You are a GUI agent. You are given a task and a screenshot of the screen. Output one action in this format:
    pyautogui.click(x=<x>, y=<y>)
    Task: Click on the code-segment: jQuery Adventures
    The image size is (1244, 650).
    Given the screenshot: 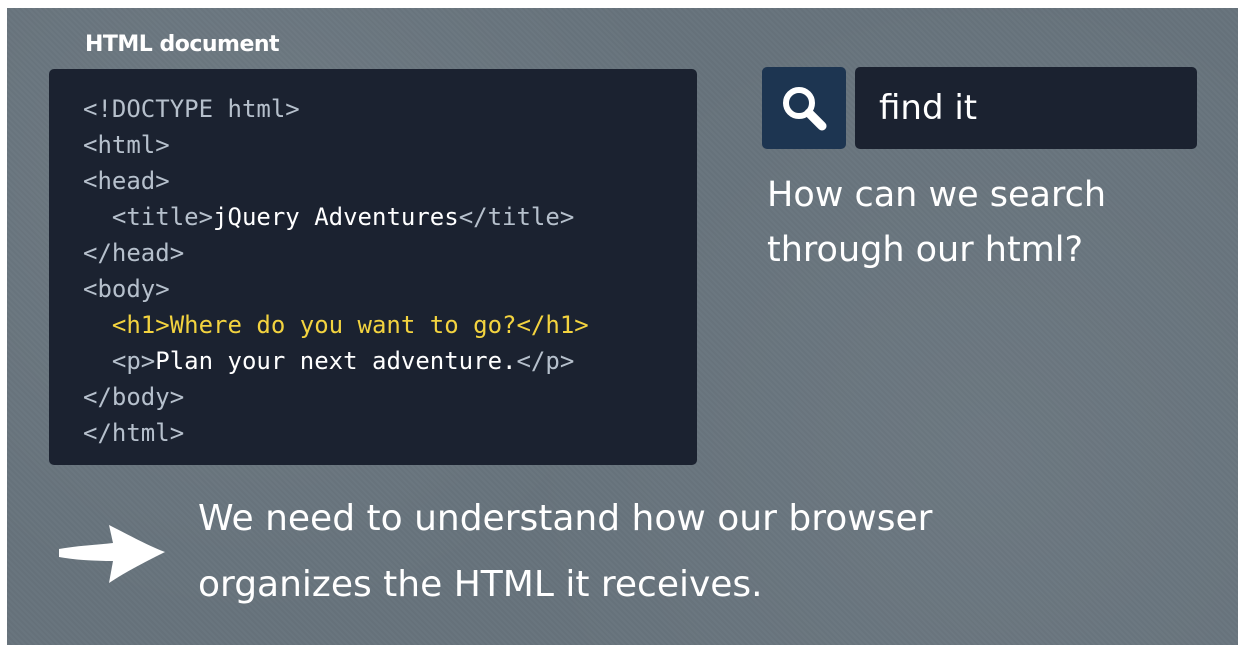 What is the action you would take?
    pyautogui.click(x=336, y=217)
    